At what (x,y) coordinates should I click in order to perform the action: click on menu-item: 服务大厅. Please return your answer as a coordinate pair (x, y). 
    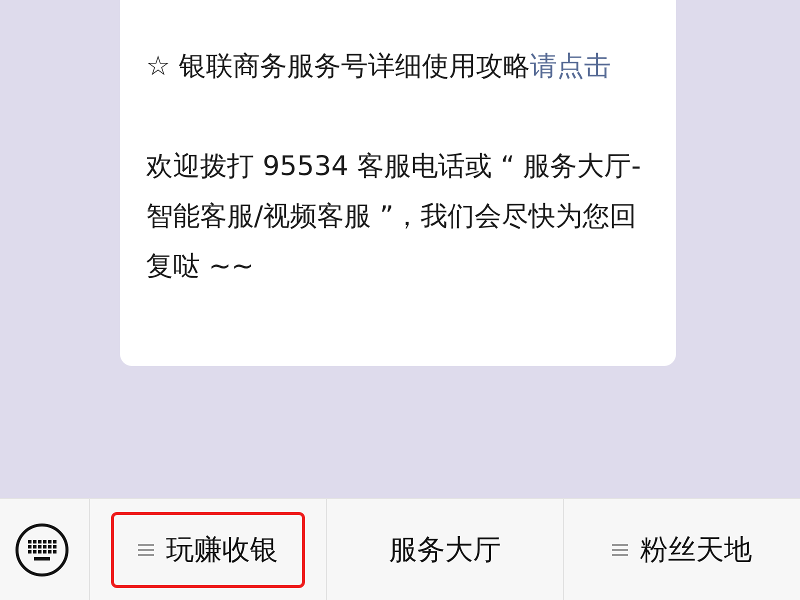
    Looking at the image, I should click on (445, 550).